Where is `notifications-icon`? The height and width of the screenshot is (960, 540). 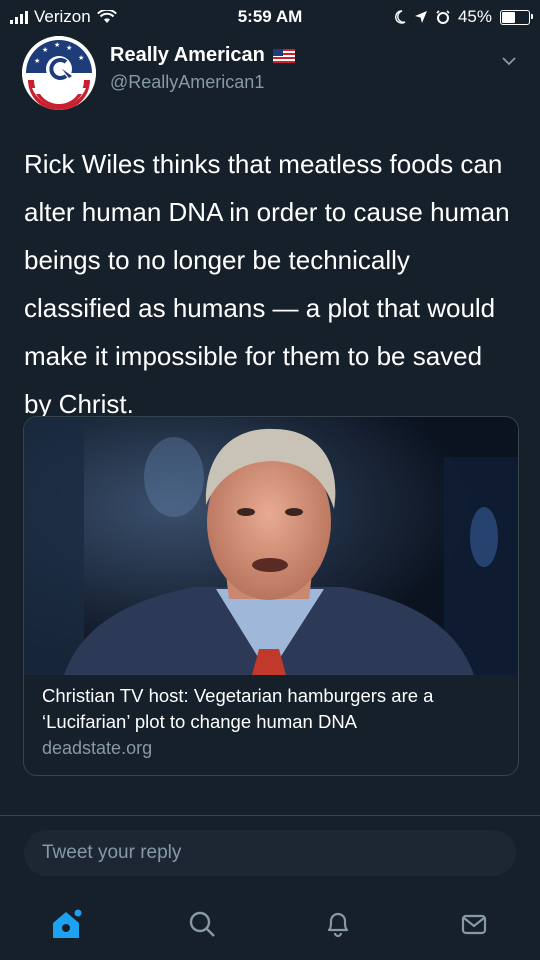
notifications-icon is located at coordinates (338, 925).